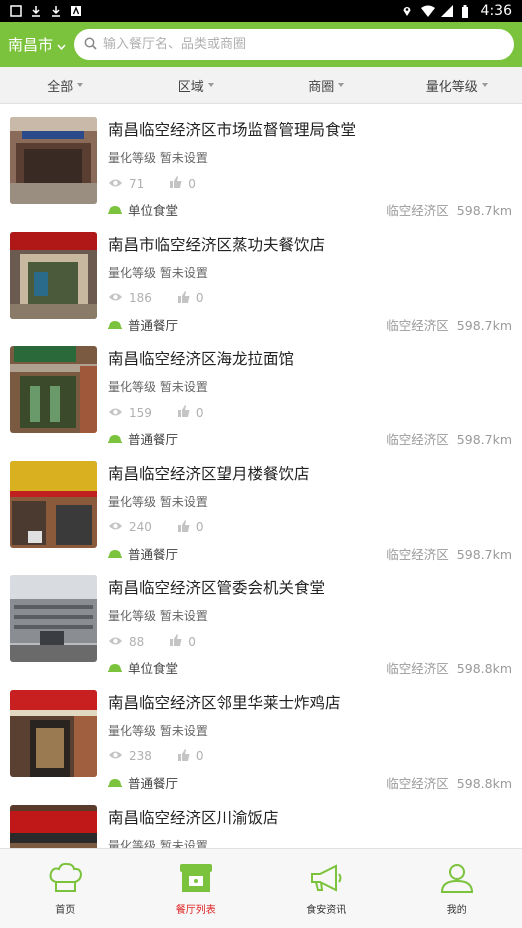 This screenshot has height=928, width=522. Describe the element at coordinates (36, 11) in the screenshot. I see `download-icon` at that location.